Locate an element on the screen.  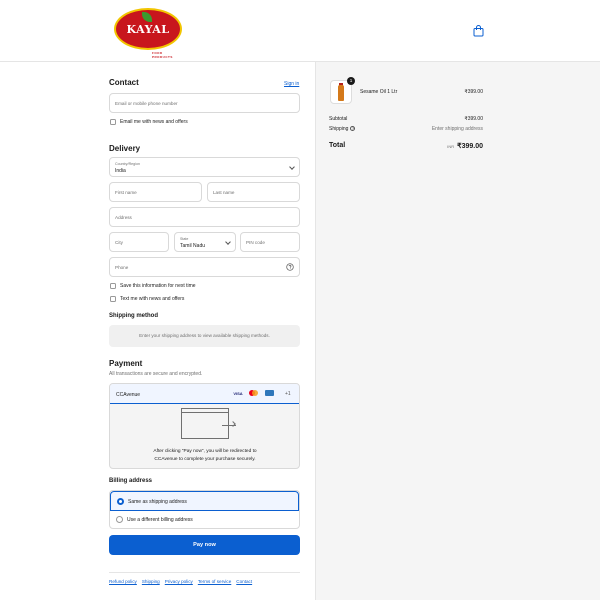
more-cards-badge: +1 is located at coordinates (288, 394).